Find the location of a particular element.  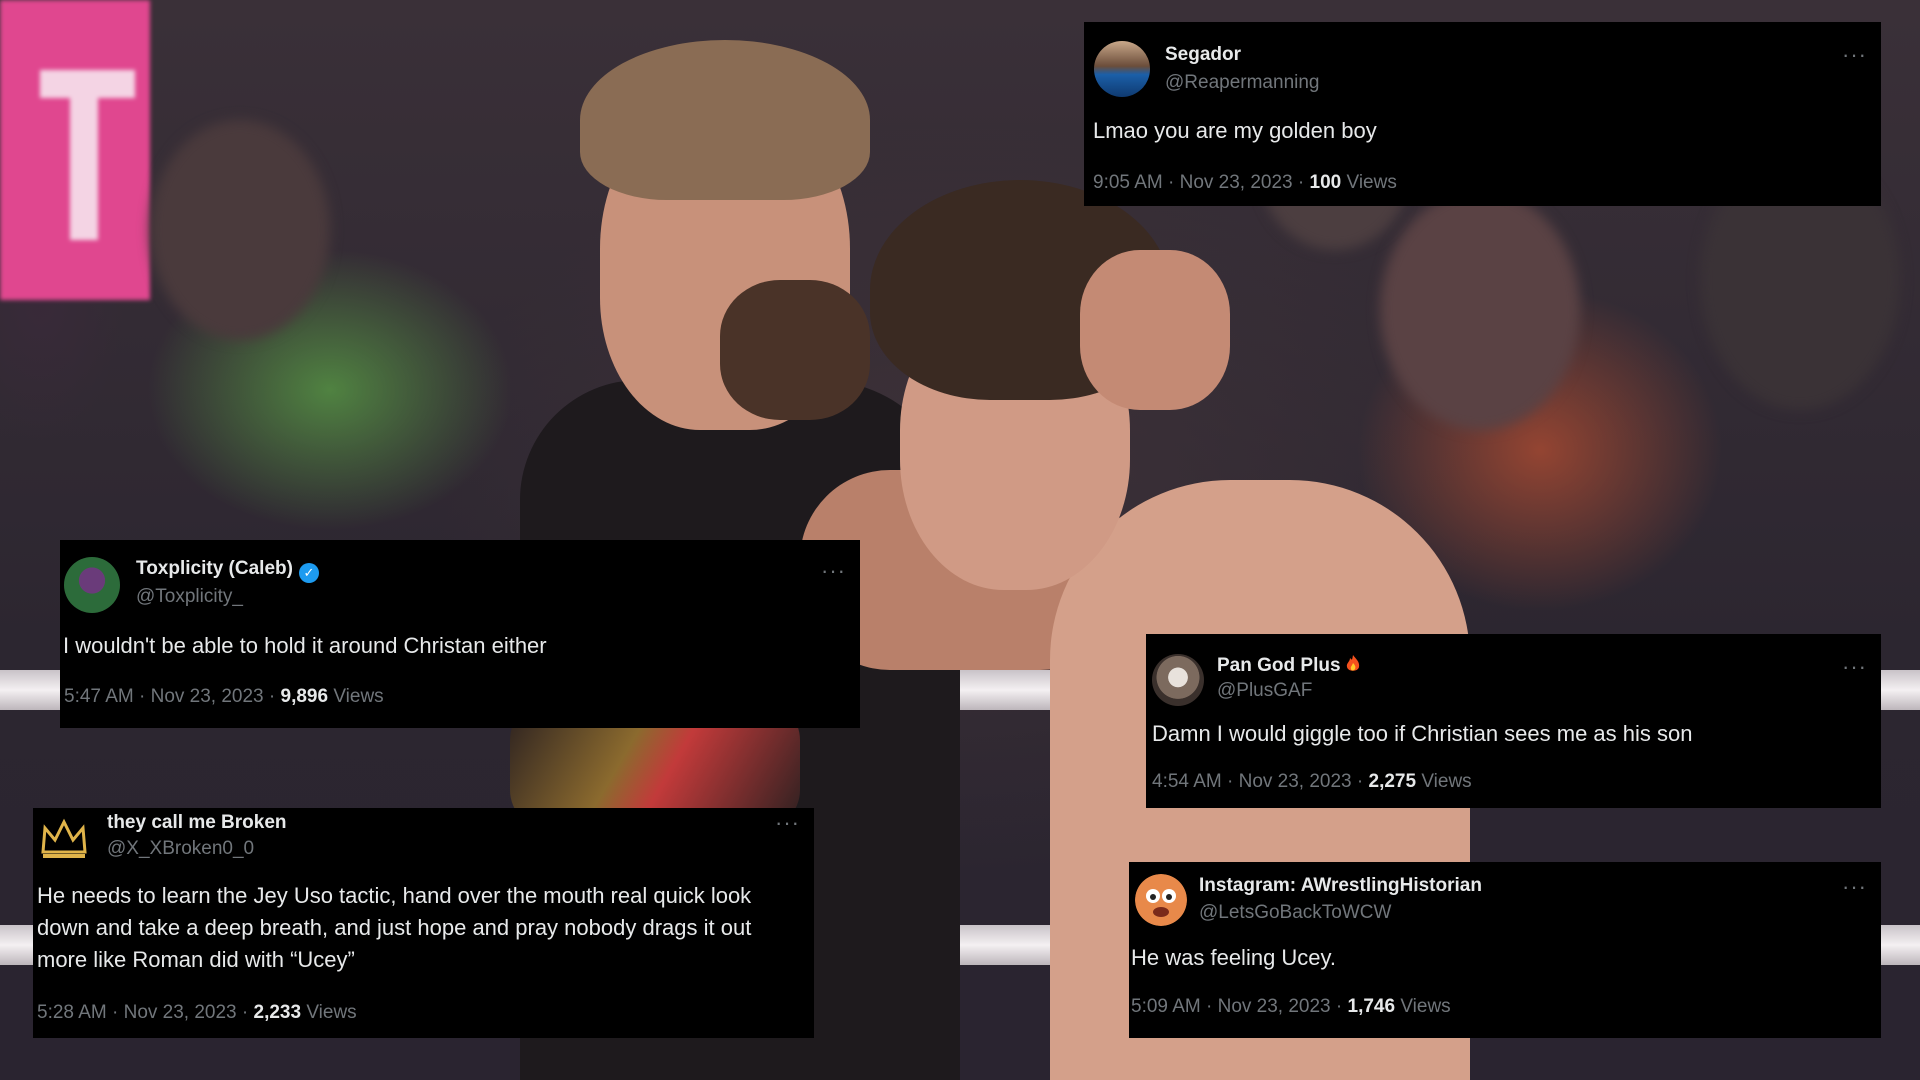

display-name: Pan God Plus is located at coordinates (1279, 665).